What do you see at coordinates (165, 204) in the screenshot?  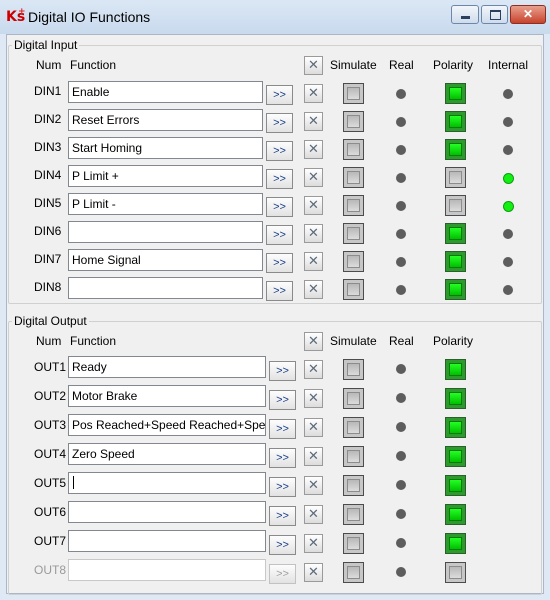 I see `din-function-field: P Limit -` at bounding box center [165, 204].